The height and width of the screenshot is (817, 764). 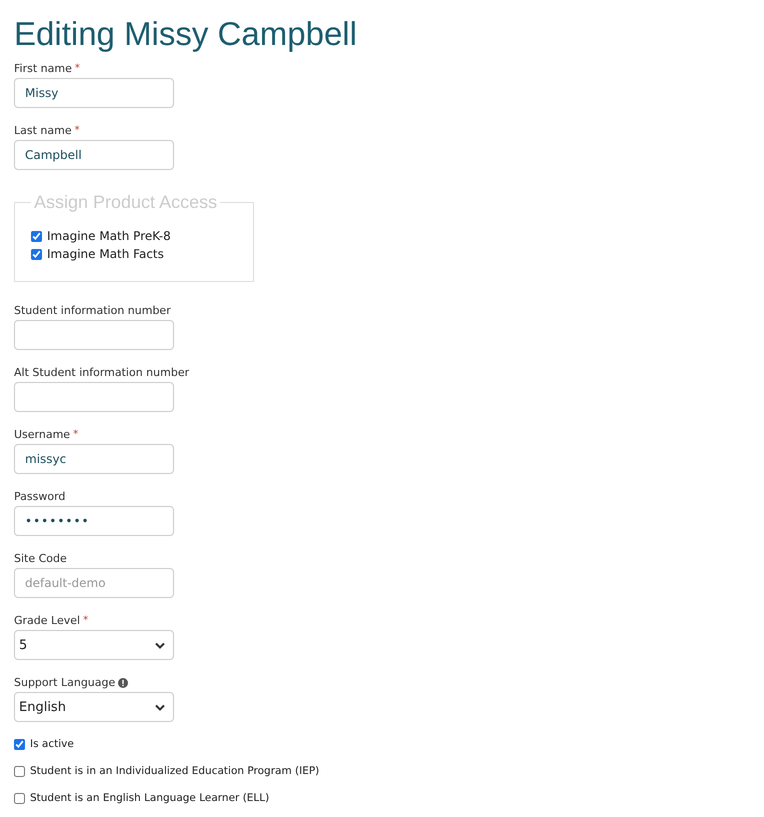 What do you see at coordinates (65, 683) in the screenshot?
I see `field-label: Support Language` at bounding box center [65, 683].